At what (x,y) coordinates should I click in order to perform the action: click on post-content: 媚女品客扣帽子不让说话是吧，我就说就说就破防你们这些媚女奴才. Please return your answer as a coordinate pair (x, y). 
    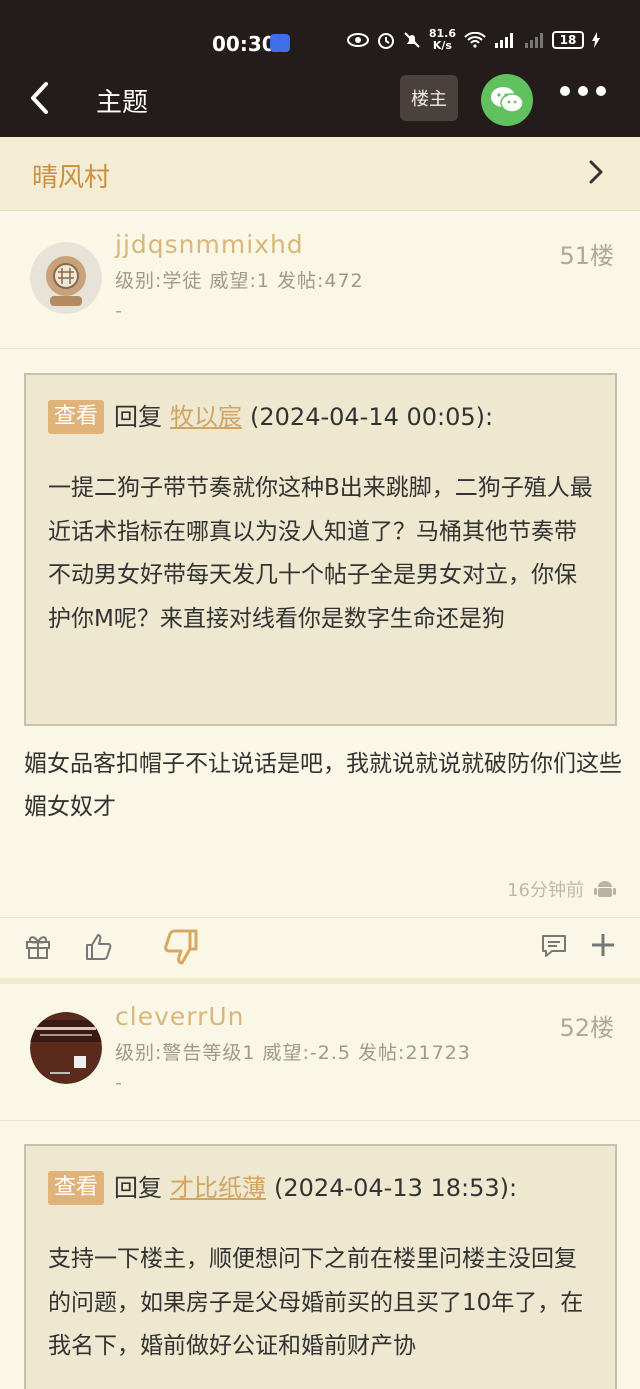
    Looking at the image, I should click on (323, 785).